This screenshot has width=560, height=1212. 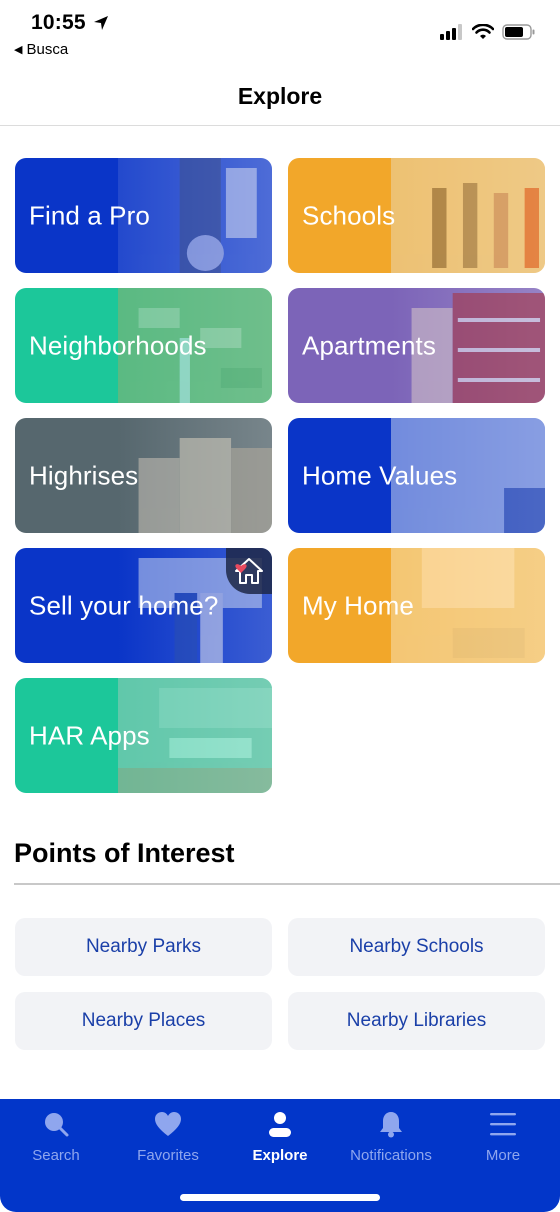 I want to click on sell-home-badge, so click(x=249, y=571).